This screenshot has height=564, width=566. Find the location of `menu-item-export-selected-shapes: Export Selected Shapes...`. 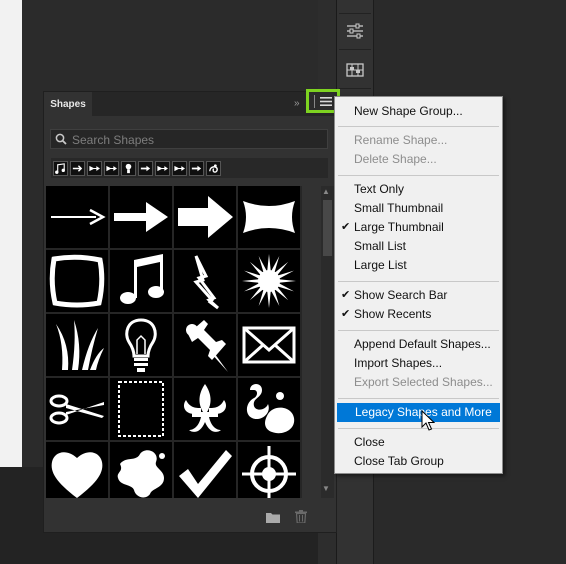

menu-item-export-selected-shapes: Export Selected Shapes... is located at coordinates (418, 382).